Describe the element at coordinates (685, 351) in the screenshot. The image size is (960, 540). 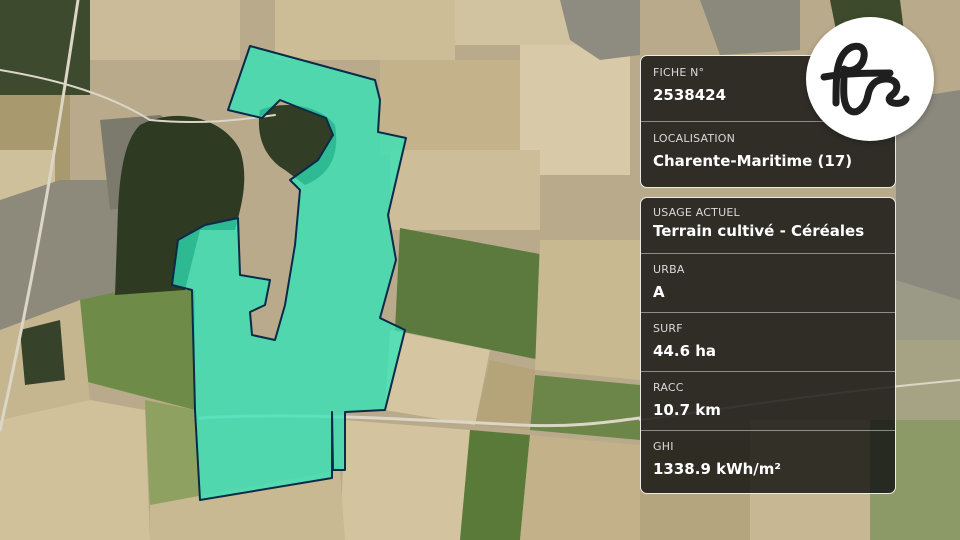
I see `surf-value: 44.6 ha` at that location.